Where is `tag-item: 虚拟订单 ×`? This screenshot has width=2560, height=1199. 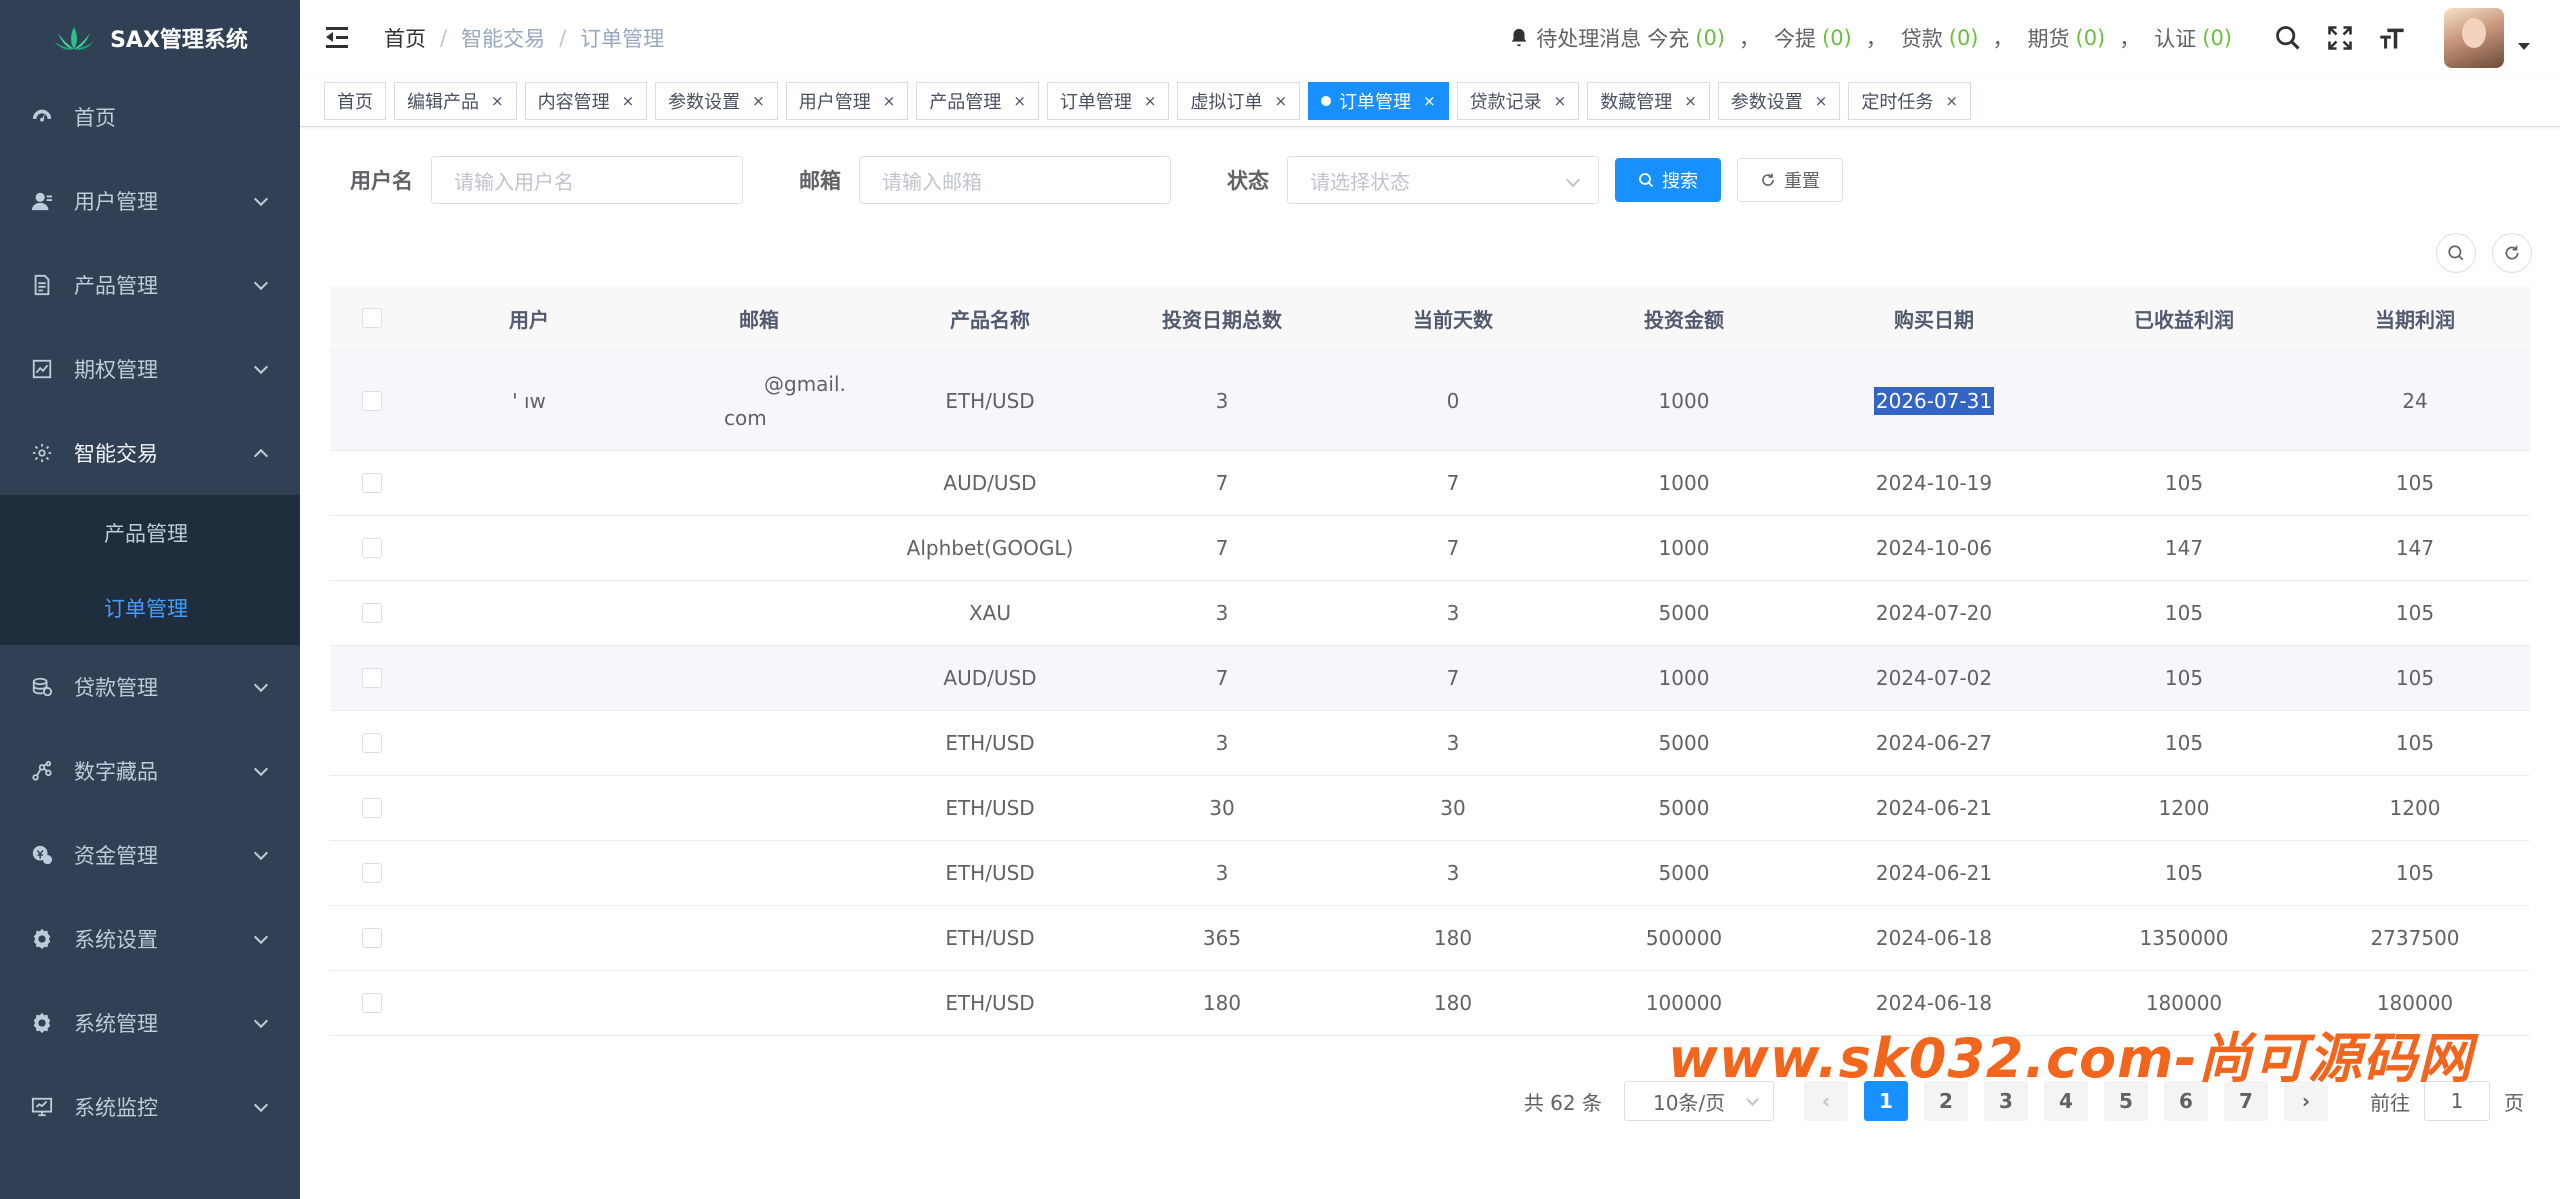
tag-item: 虚拟订单 × is located at coordinates (1239, 100).